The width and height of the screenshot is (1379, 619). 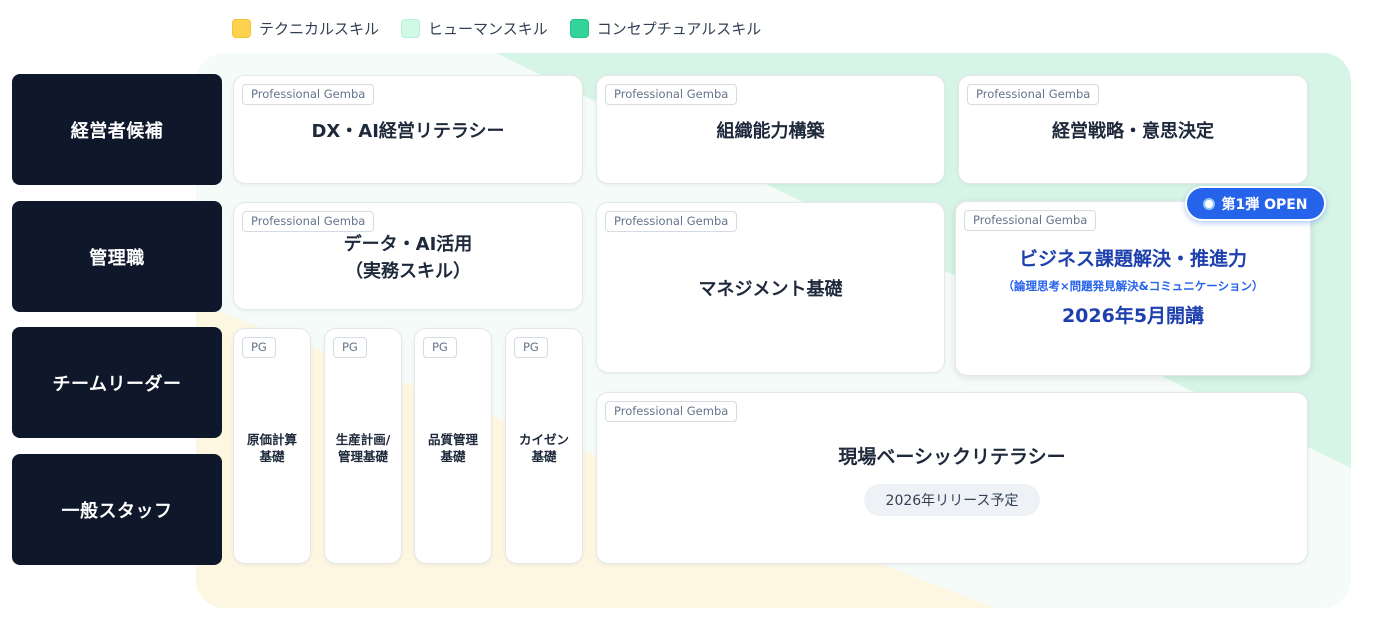 I want to click on card-subtitle: （論理思考×問題発見解決&コミュニケーション）, so click(x=1133, y=286).